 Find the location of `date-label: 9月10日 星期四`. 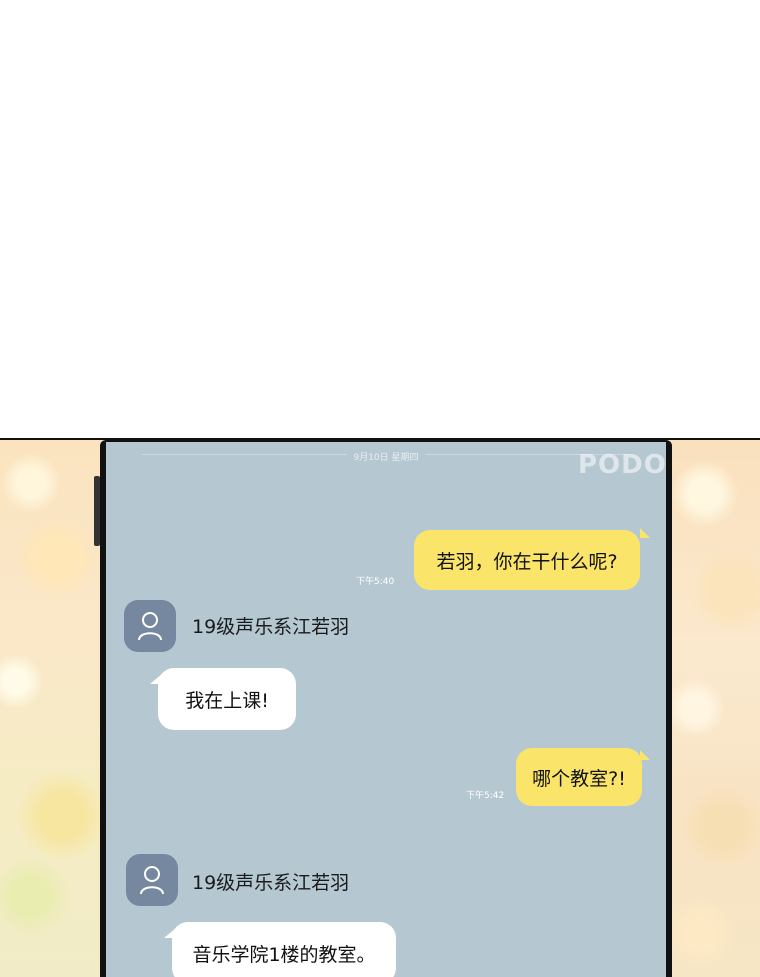

date-label: 9月10日 星期四 is located at coordinates (386, 458).